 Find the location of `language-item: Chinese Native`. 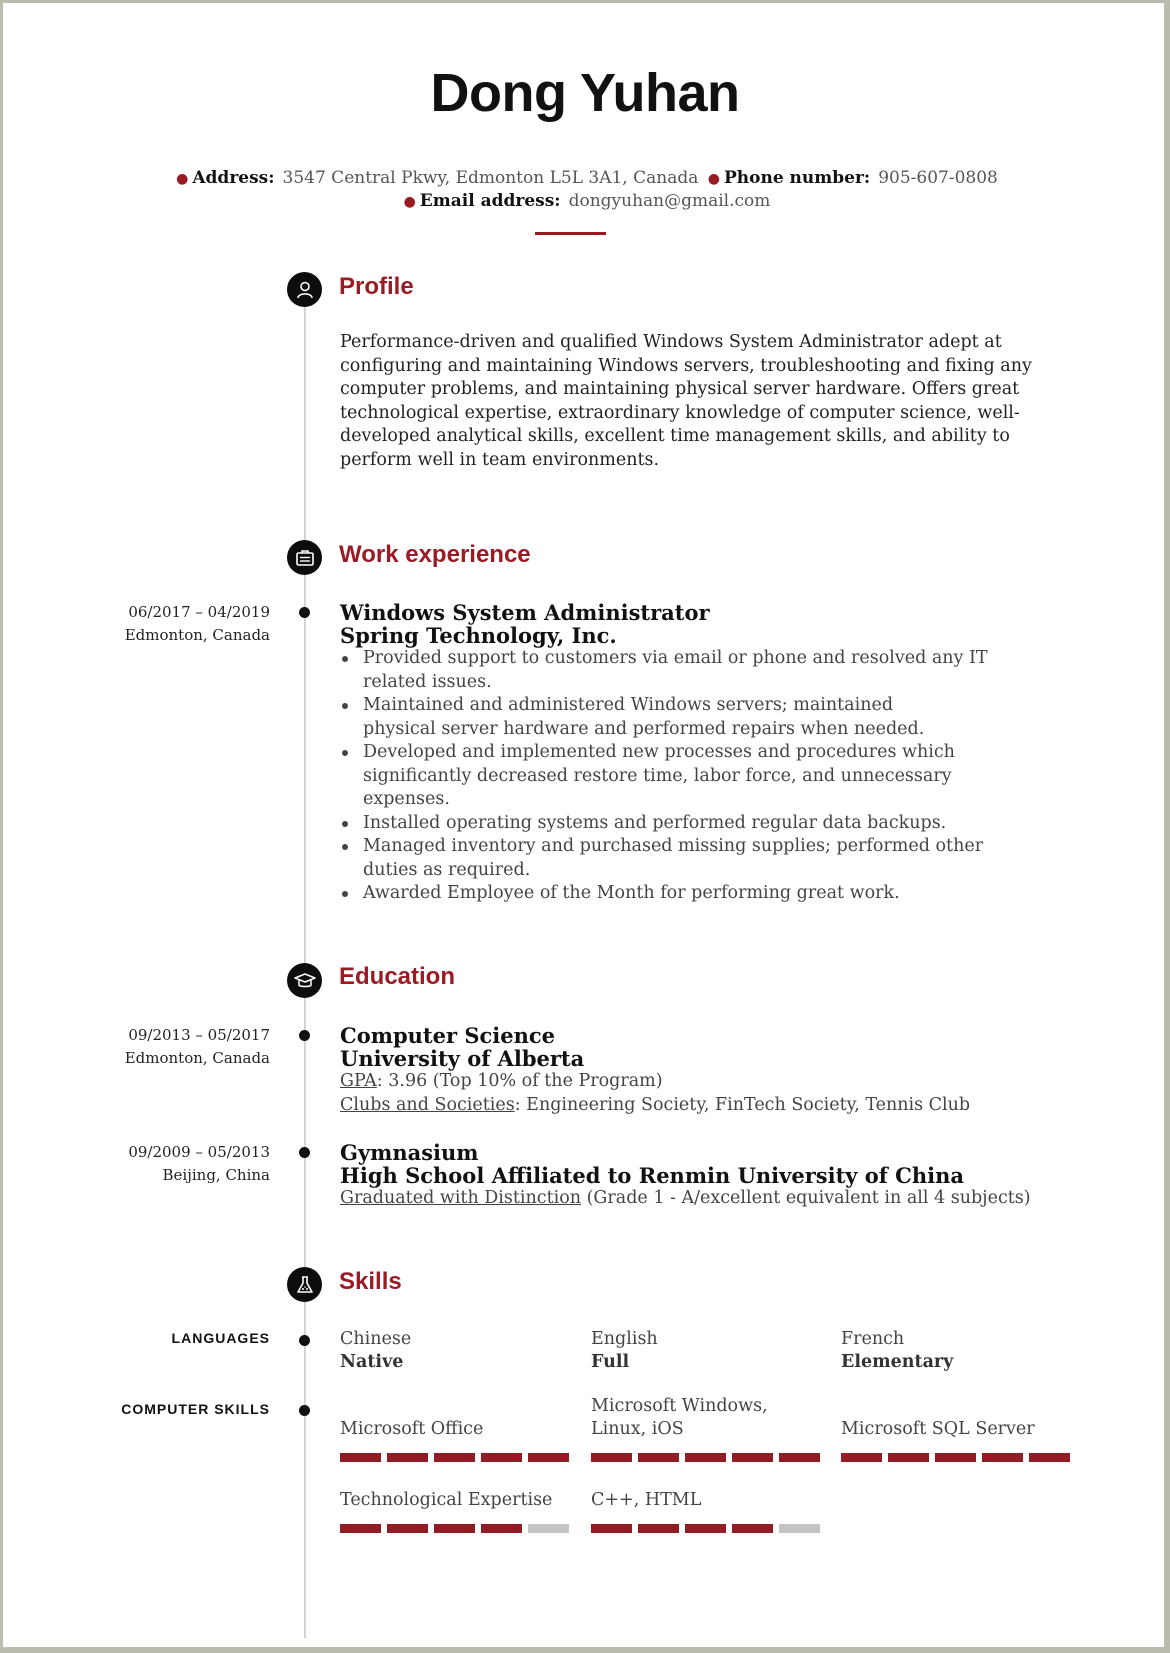

language-item: Chinese Native is located at coordinates (375, 1351).